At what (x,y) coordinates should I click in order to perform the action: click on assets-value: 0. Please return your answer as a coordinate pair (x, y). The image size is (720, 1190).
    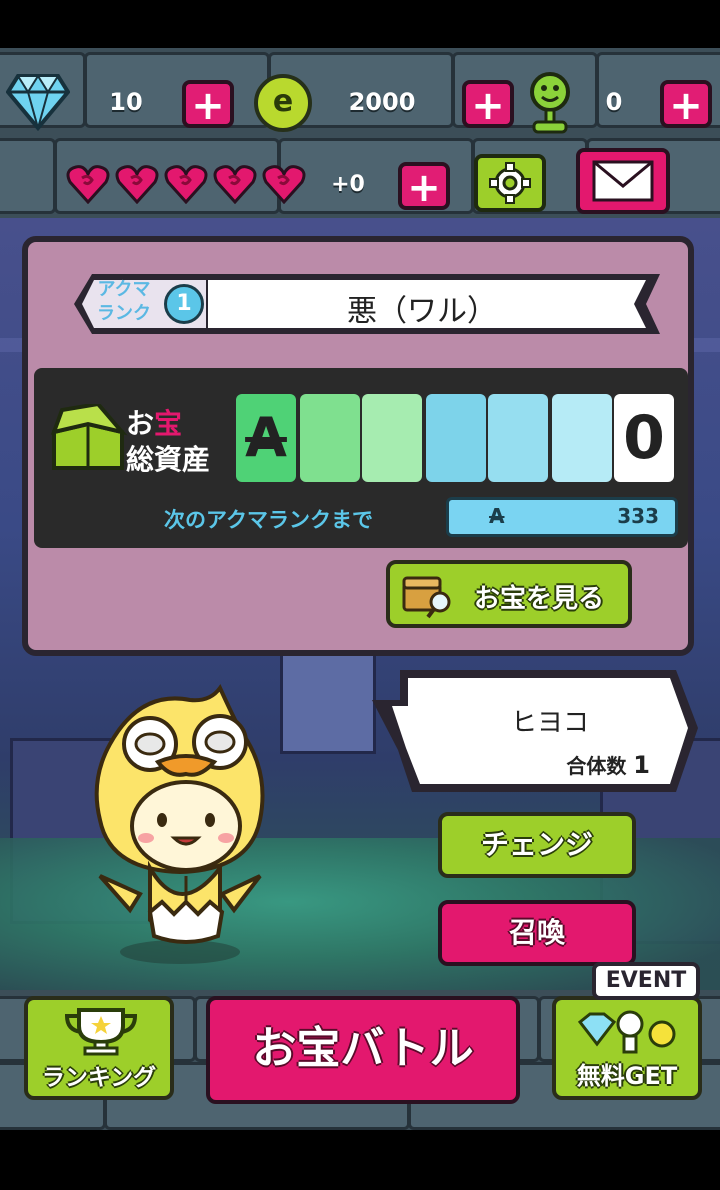
    Looking at the image, I should click on (644, 438).